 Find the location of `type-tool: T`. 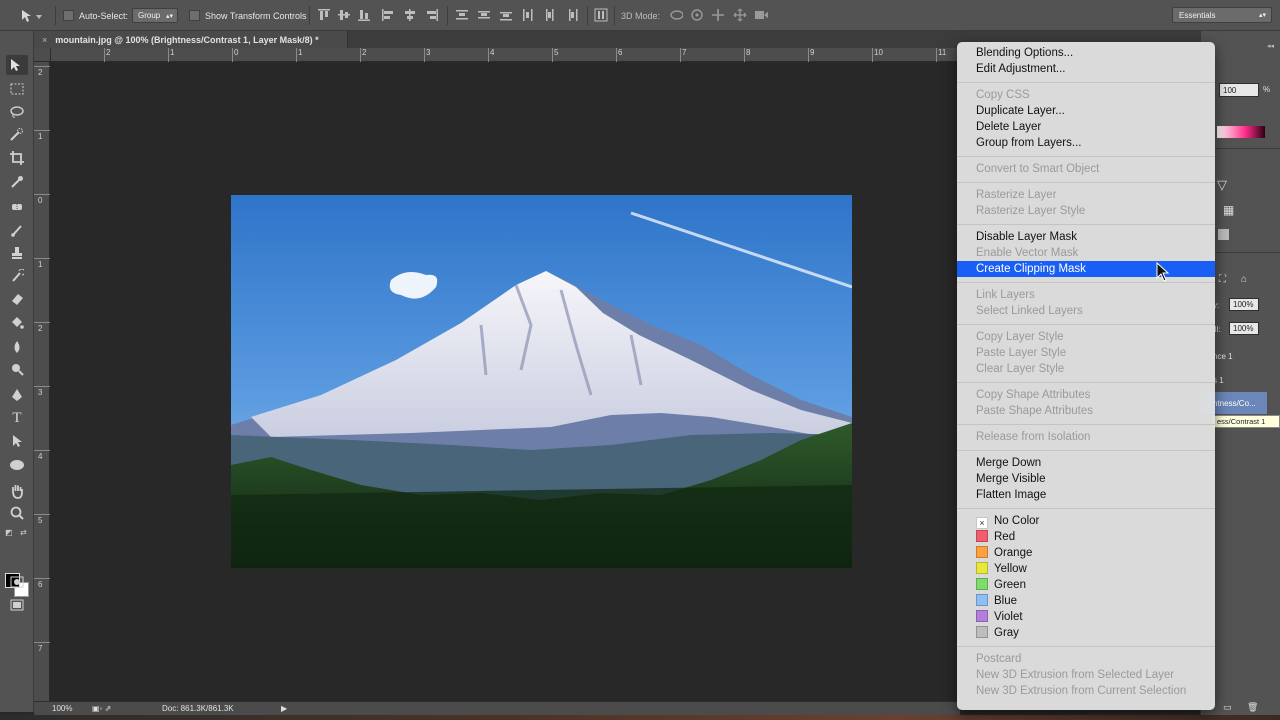

type-tool: T is located at coordinates (17, 418).